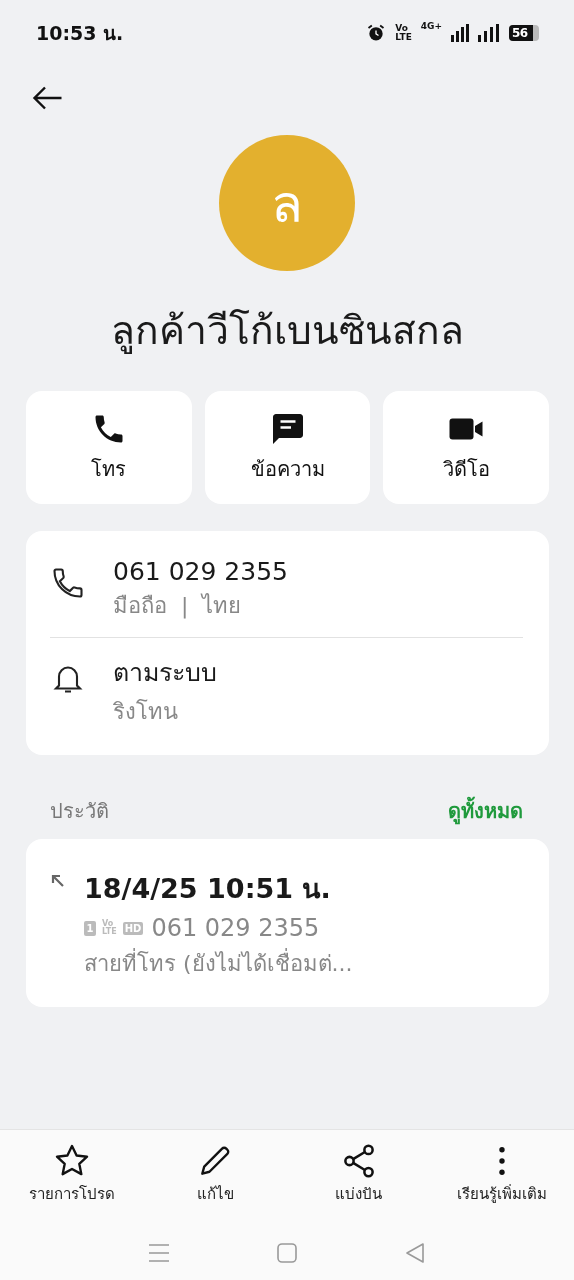  I want to click on home-icon, so click(287, 1253).